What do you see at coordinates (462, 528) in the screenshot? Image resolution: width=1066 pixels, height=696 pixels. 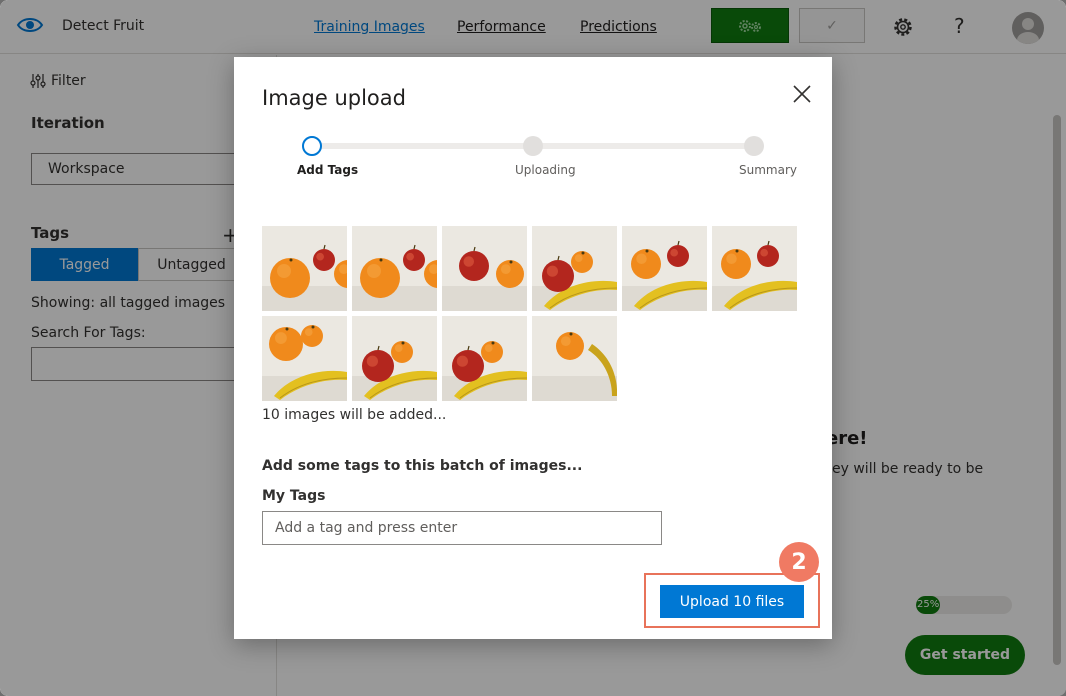 I see `tag-input` at bounding box center [462, 528].